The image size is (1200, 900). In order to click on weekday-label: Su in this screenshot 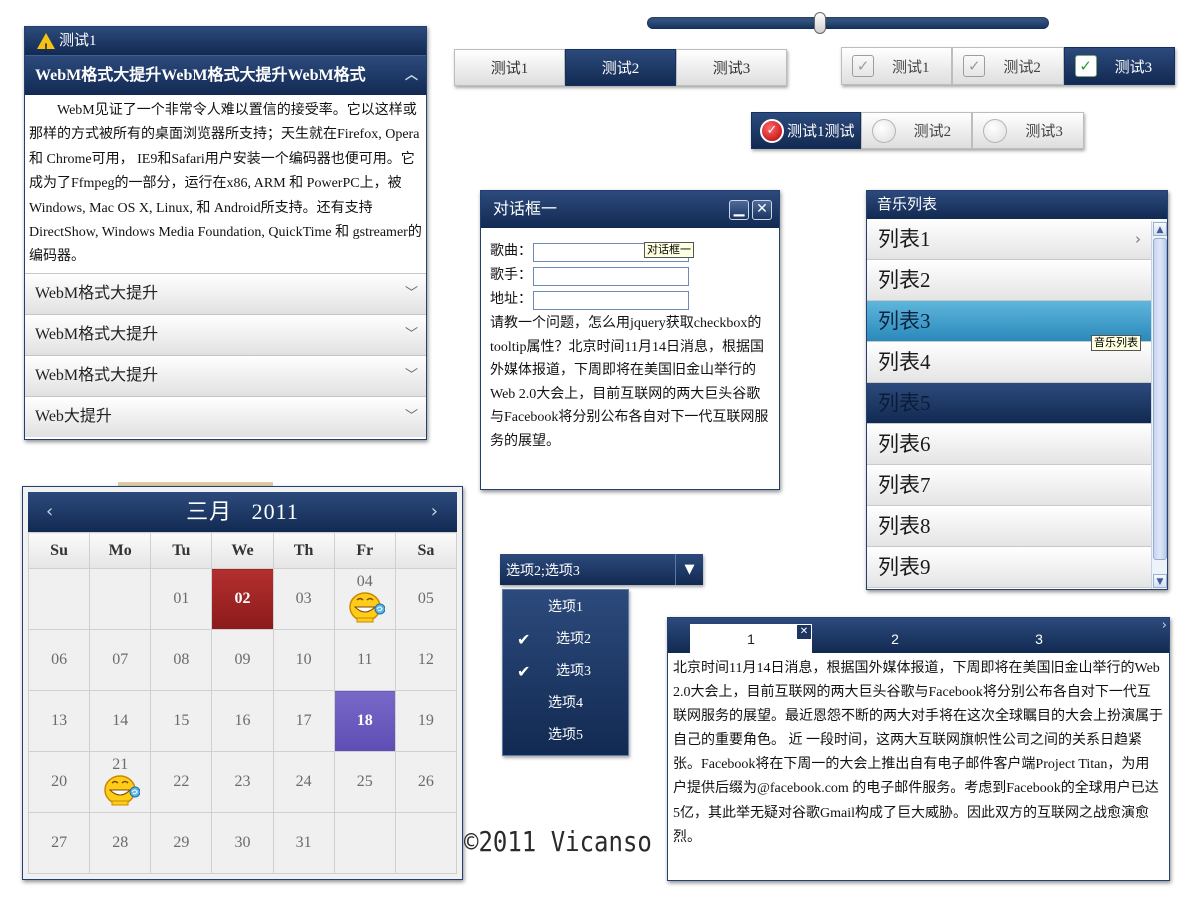, I will do `click(59, 550)`.